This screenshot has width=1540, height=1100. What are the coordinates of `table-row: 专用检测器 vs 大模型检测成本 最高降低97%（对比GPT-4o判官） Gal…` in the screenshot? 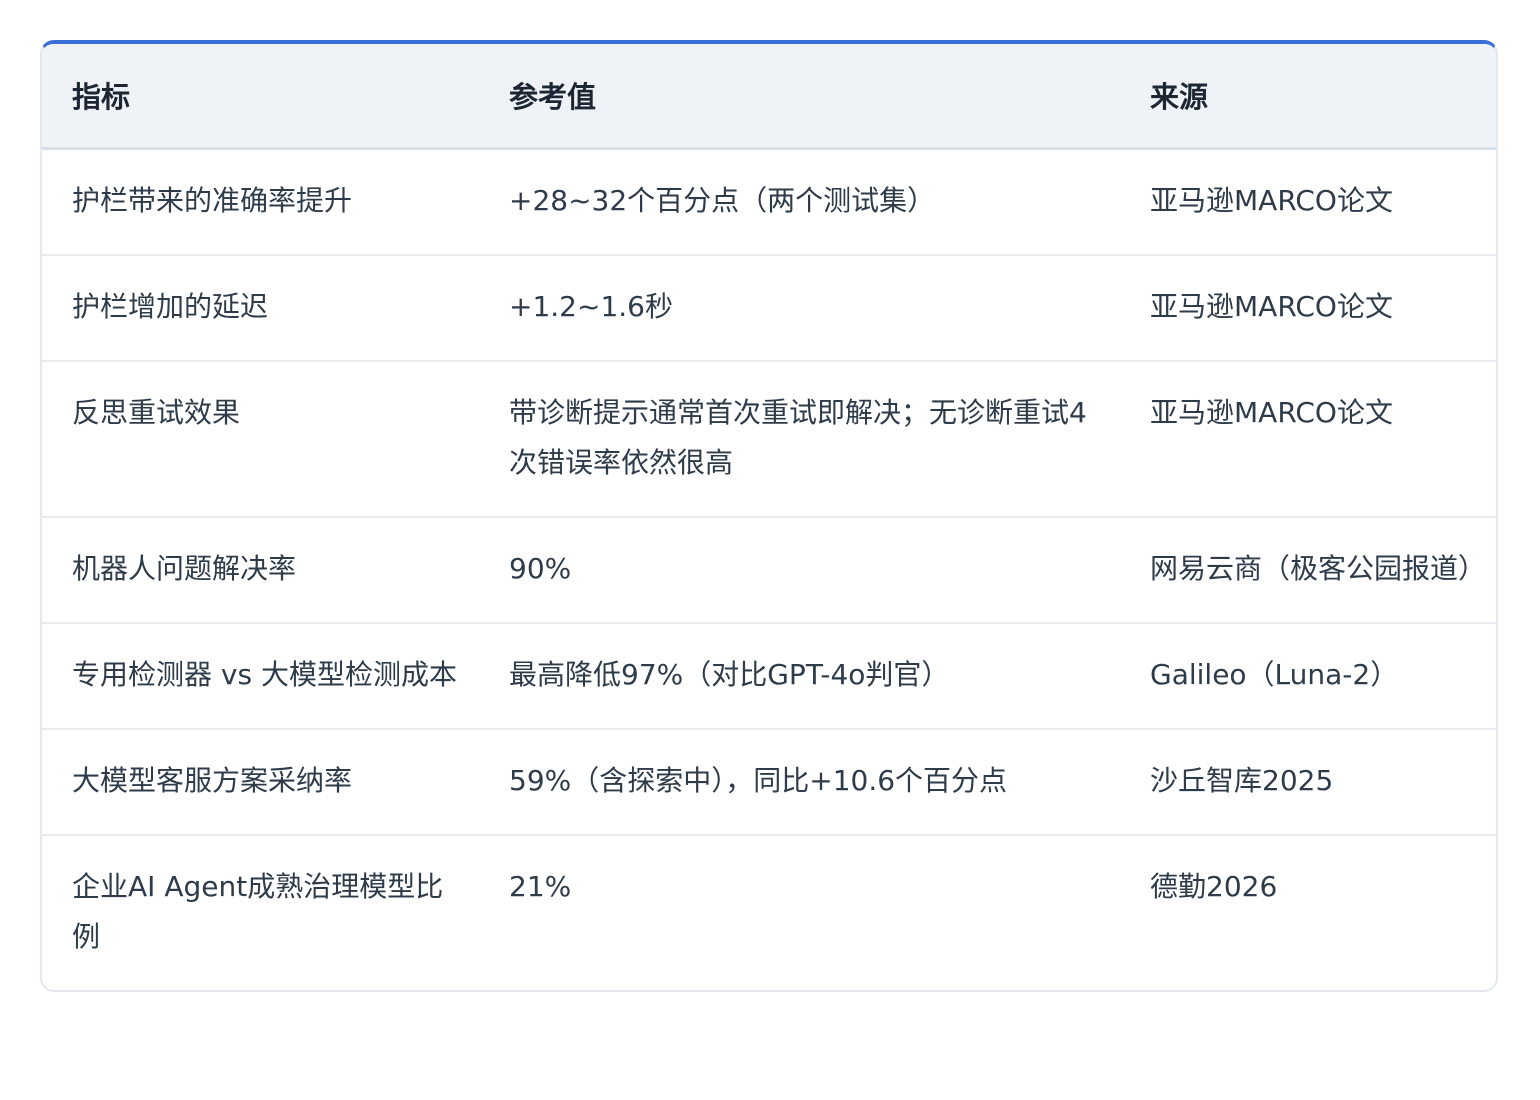 It's located at (769, 676).